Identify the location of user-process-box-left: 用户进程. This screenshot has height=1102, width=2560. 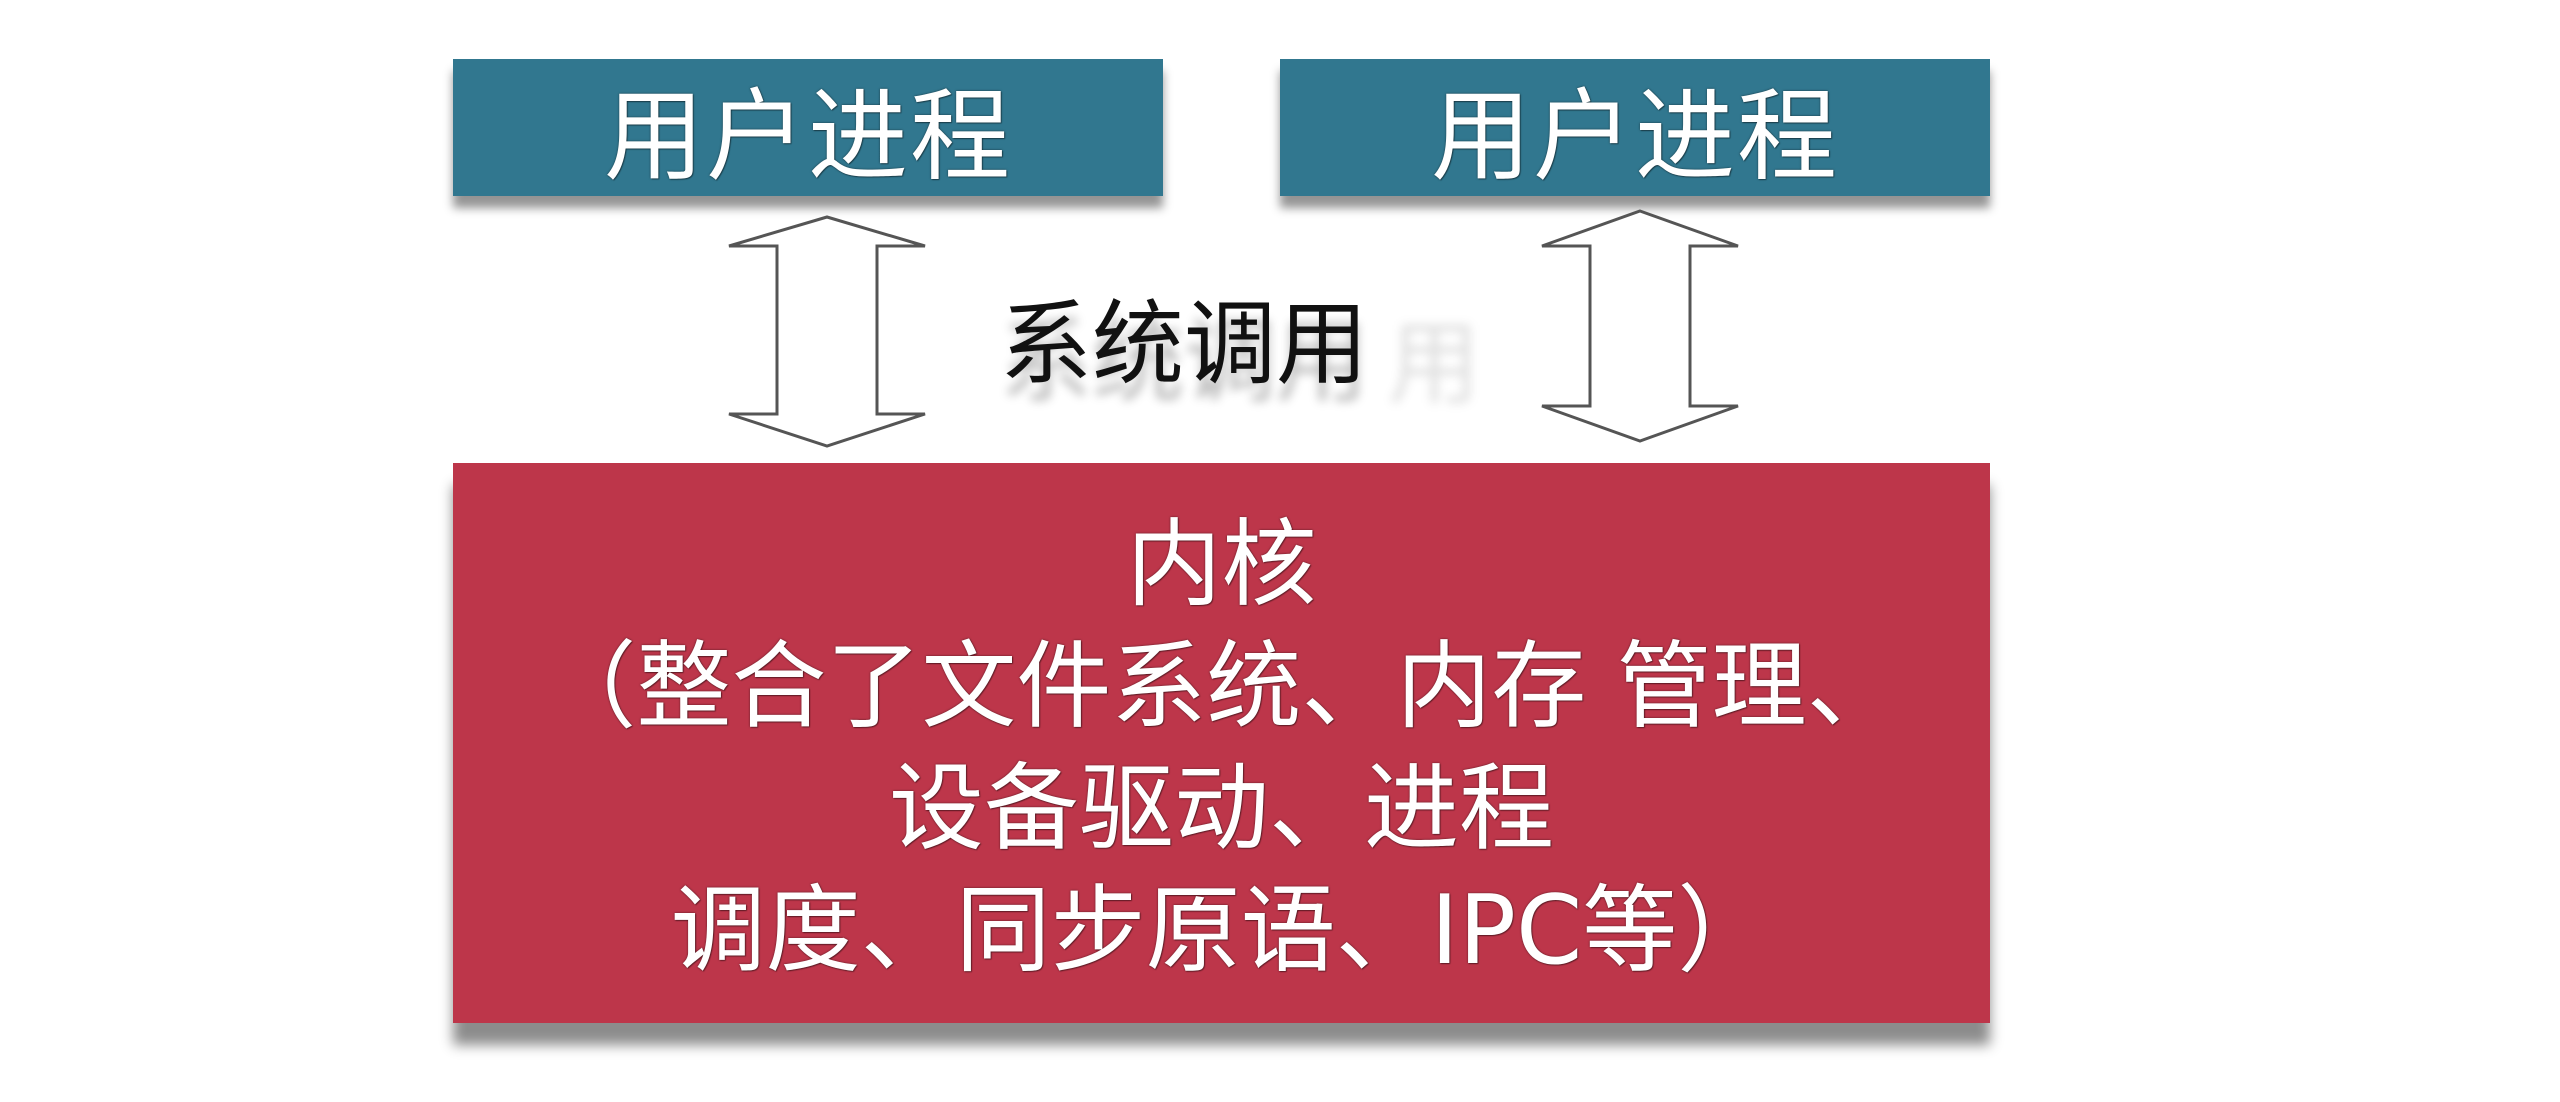
(808, 127).